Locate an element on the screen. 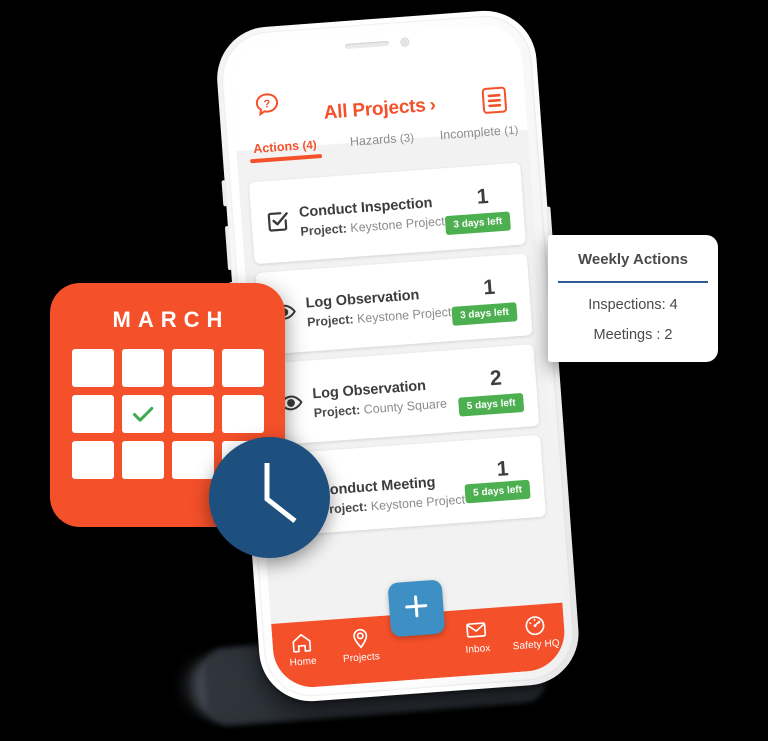  tab-incomplete-label: Incomplete is located at coordinates (470, 133).